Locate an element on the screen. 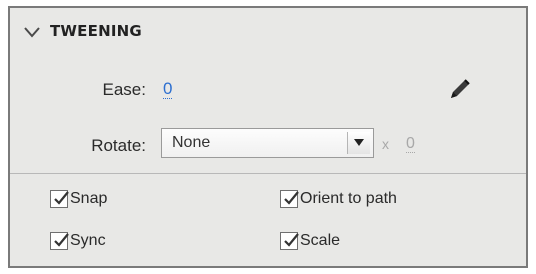  times-sign: x is located at coordinates (385, 144).